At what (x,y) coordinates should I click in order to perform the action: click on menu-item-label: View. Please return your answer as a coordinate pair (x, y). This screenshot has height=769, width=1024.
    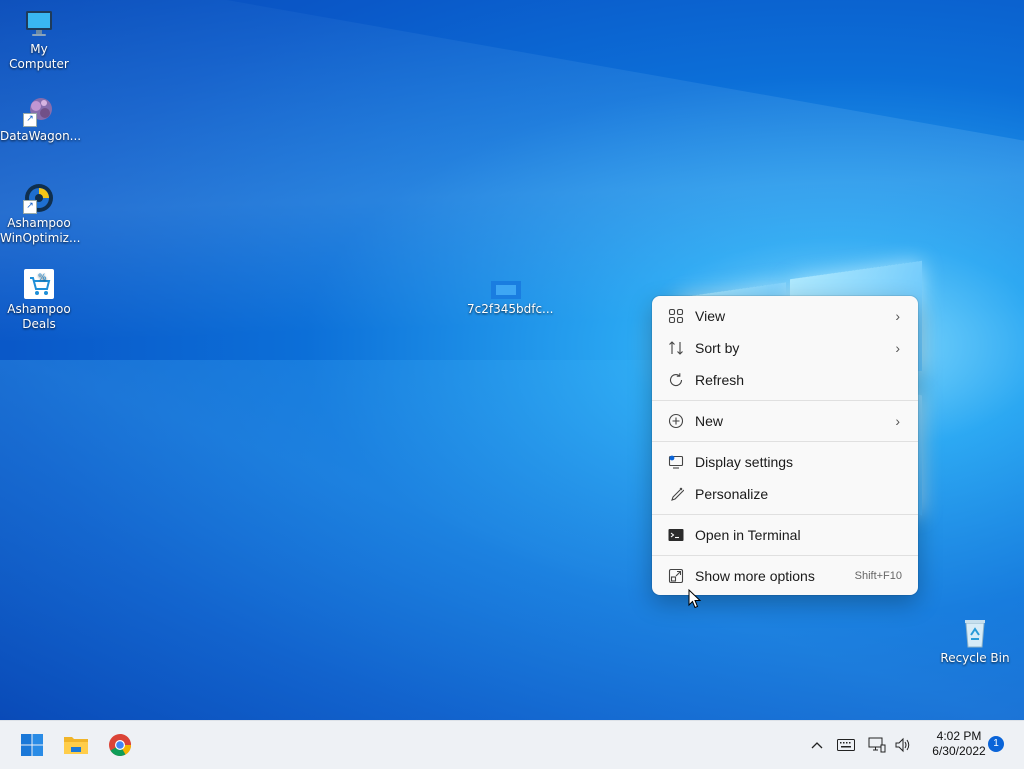
    Looking at the image, I should click on (710, 316).